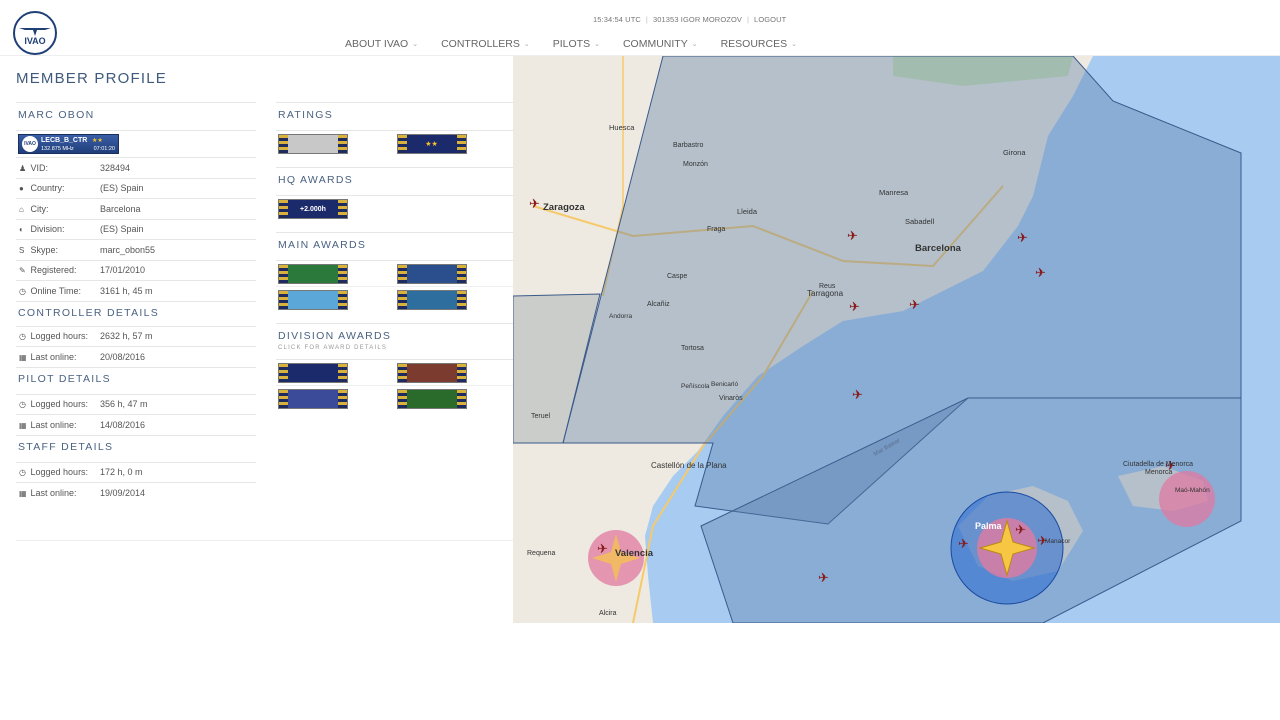  Describe the element at coordinates (34, 41) in the screenshot. I see `logo-text: IVAO` at that location.